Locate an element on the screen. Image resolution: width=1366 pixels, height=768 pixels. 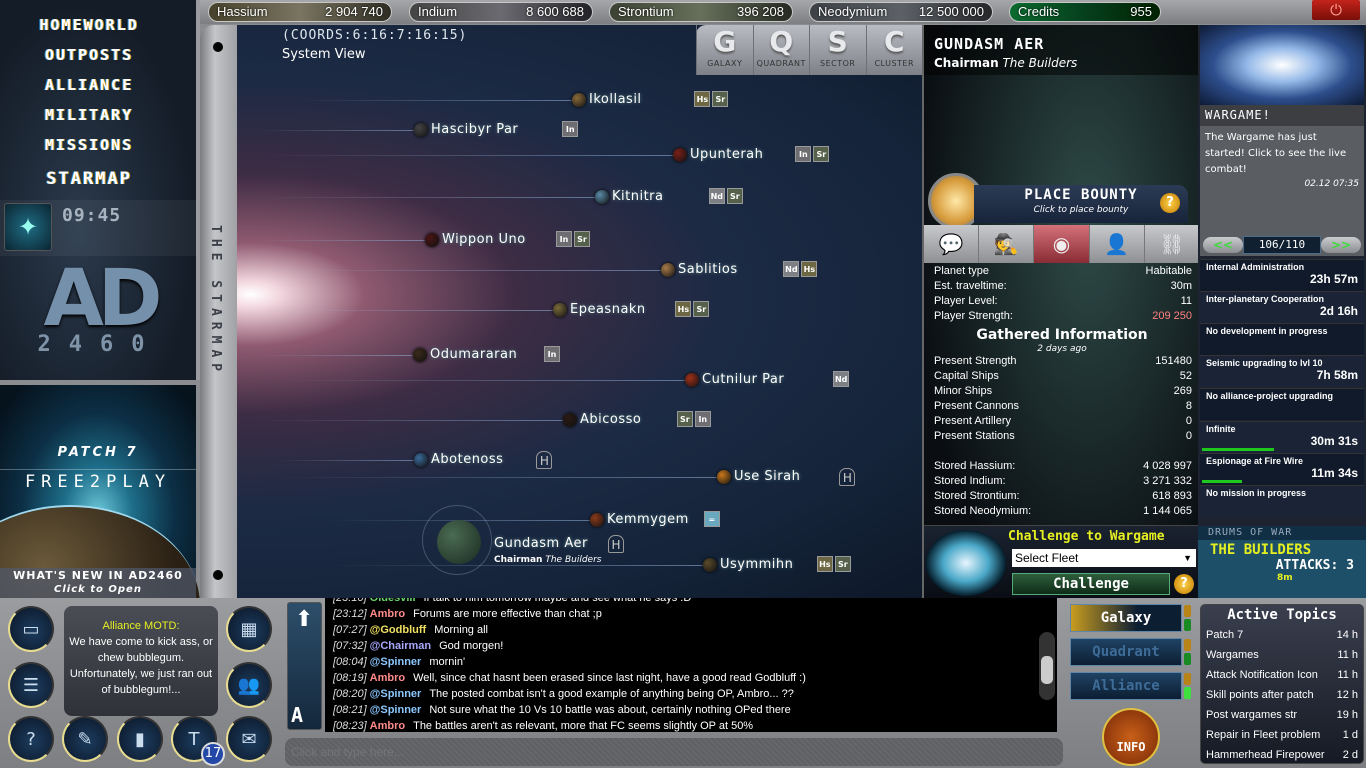
resources-button: ▦ is located at coordinates (249, 629).